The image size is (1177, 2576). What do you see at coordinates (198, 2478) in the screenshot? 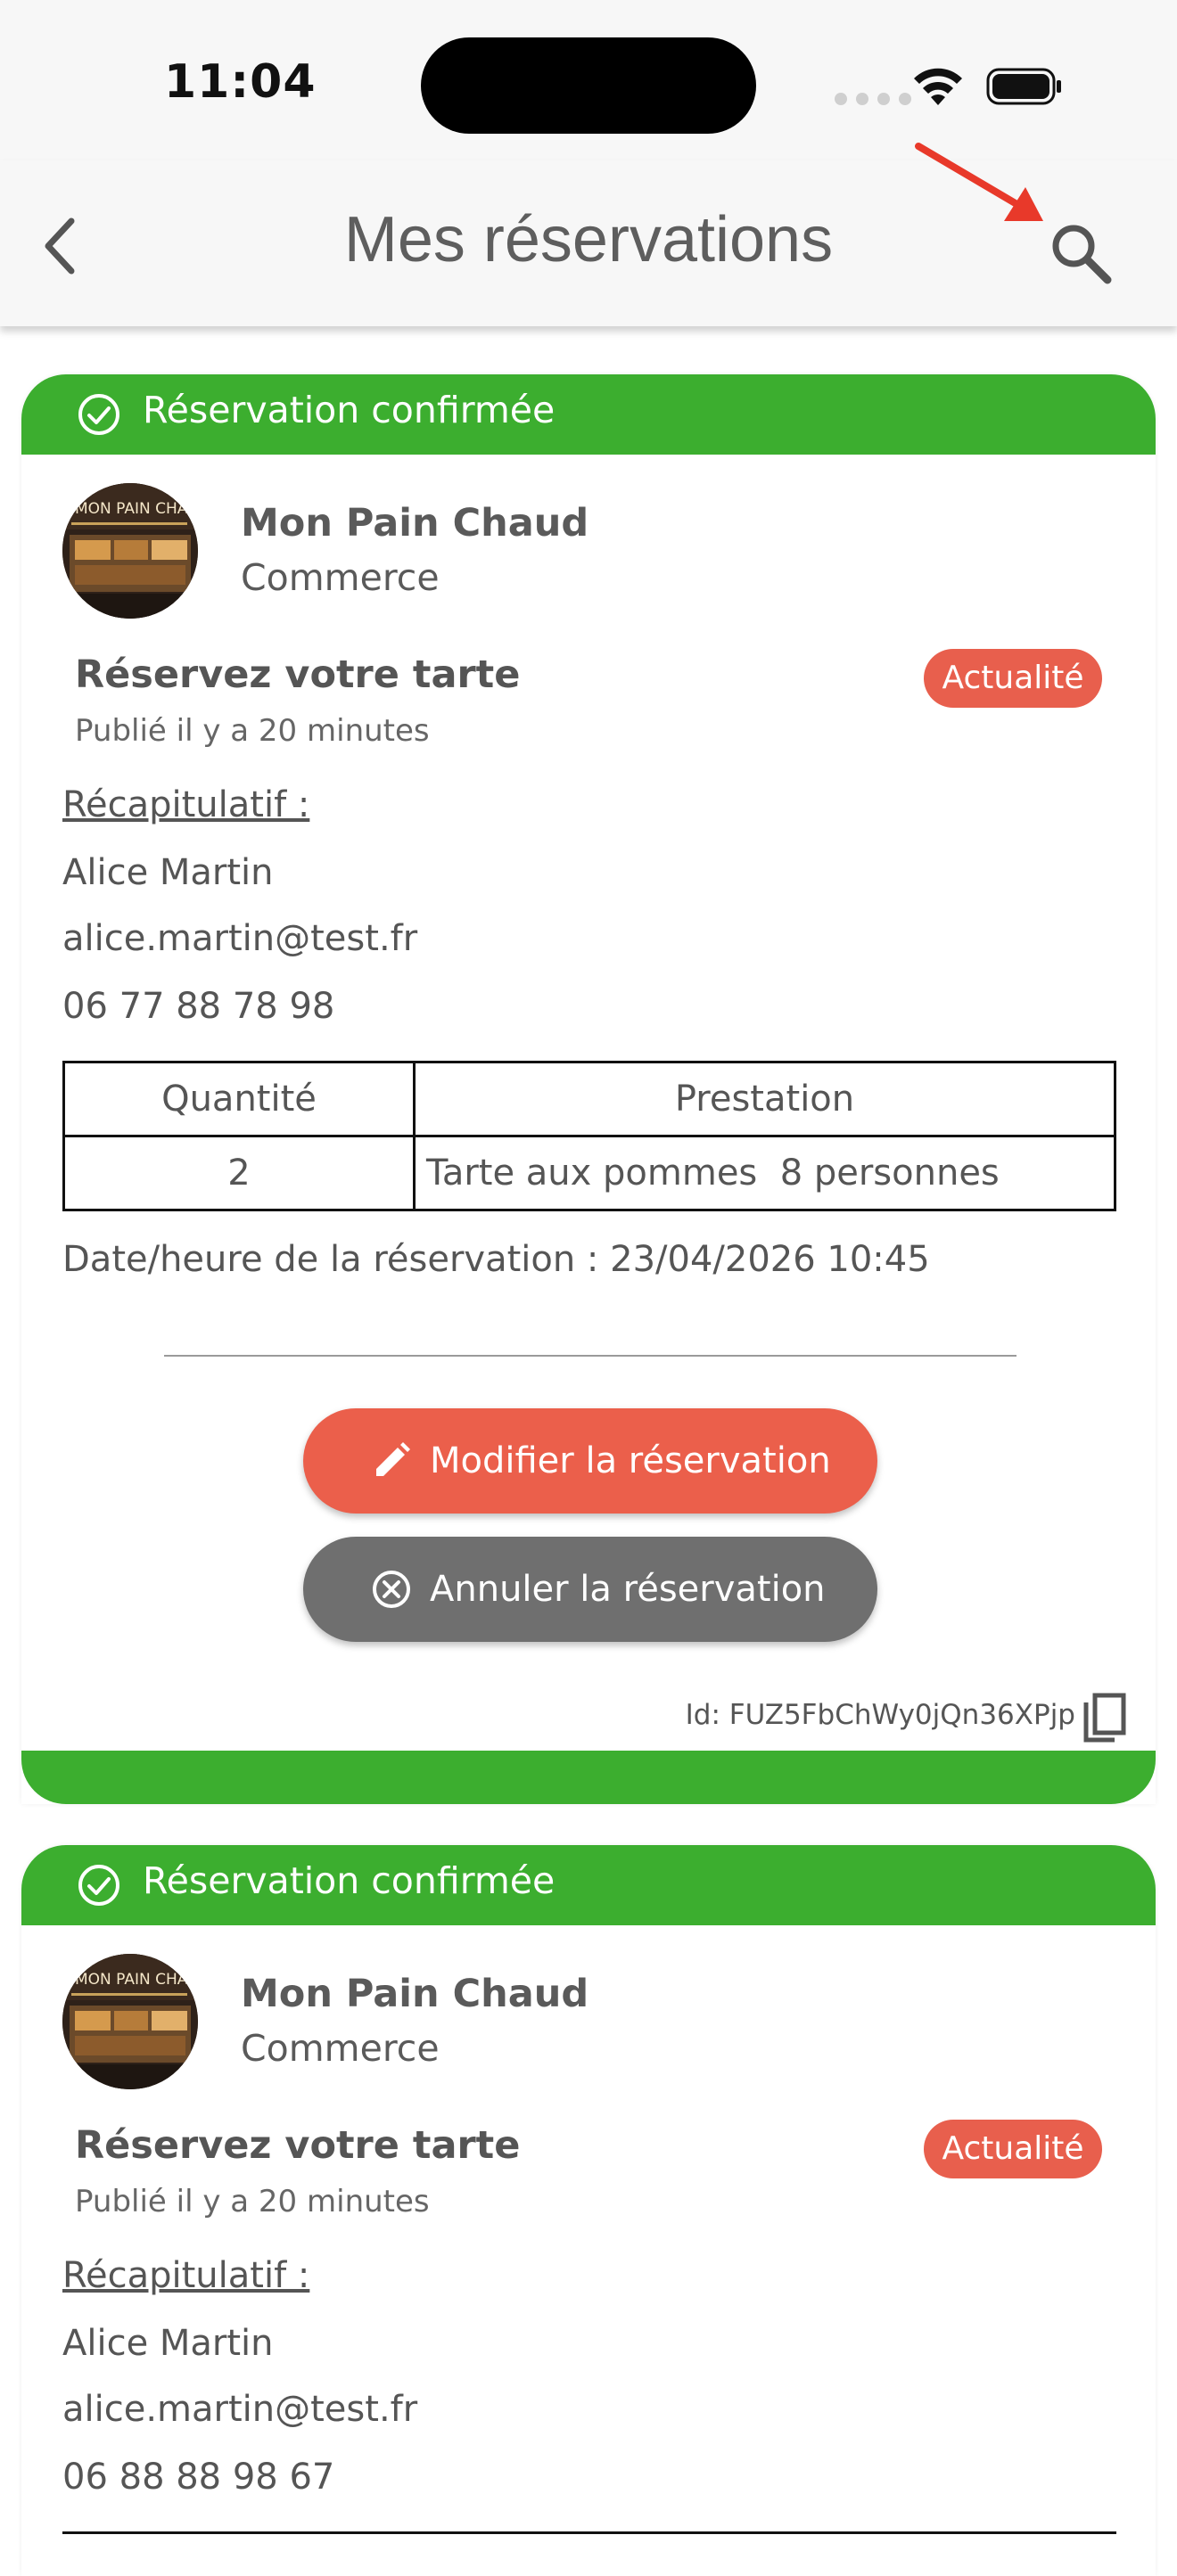
I see `customer-phone: 06 88 88 98 67` at bounding box center [198, 2478].